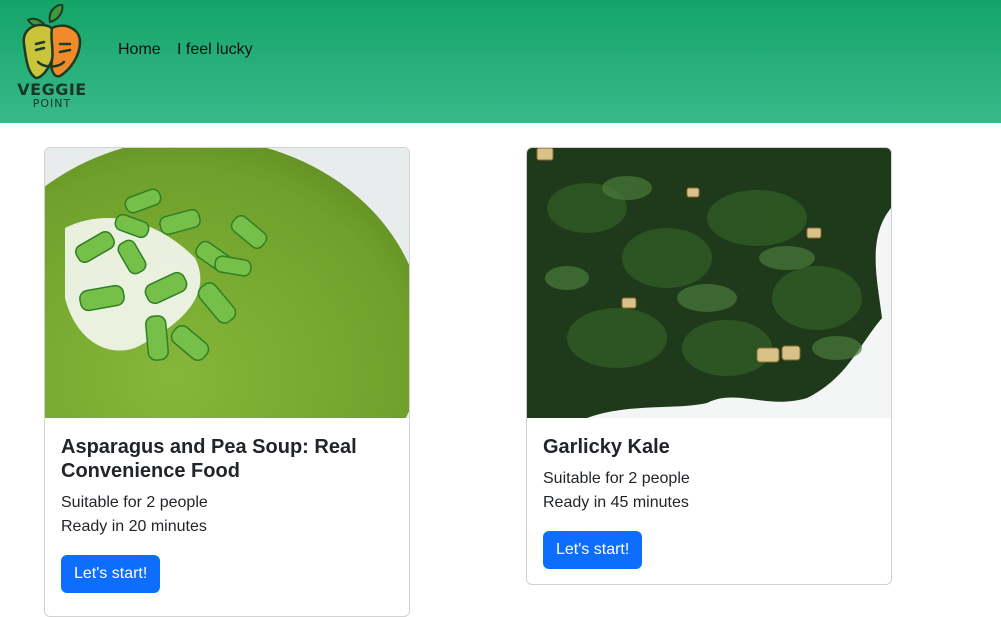  I want to click on brand-logo: VEGGIE POINT, so click(52, 58).